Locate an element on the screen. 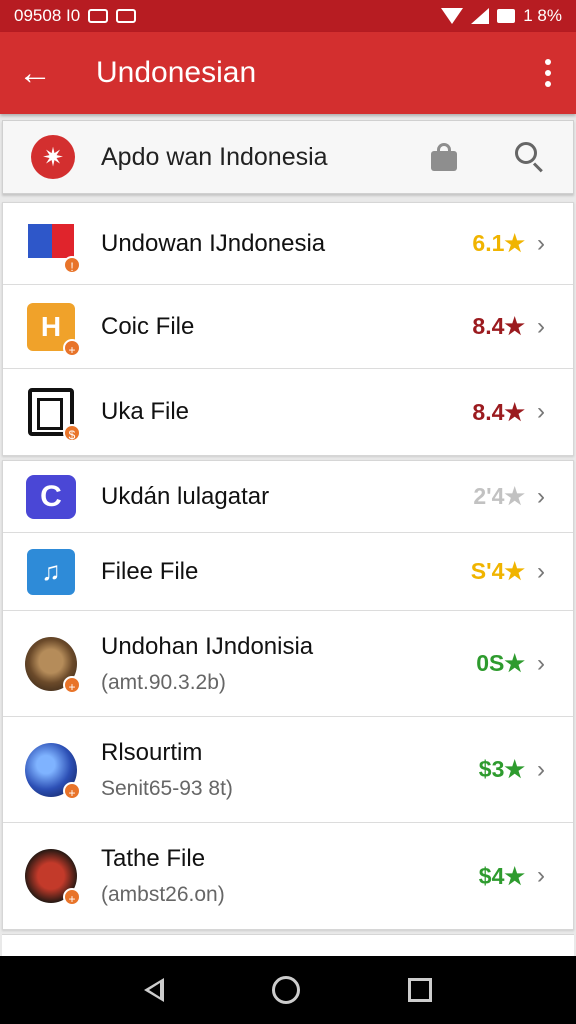  music-app-icon: ♫ is located at coordinates (51, 572).